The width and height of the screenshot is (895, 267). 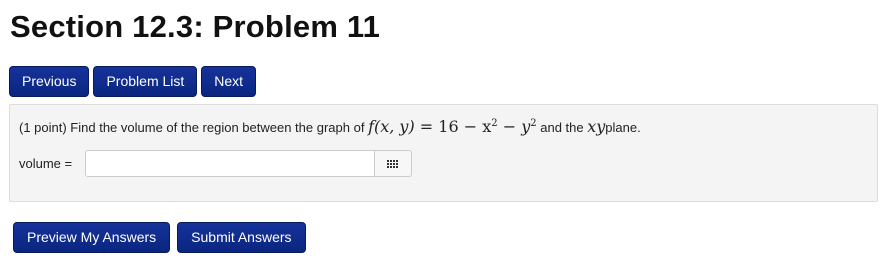 I want to click on grid-keypad-icon, so click(x=392, y=164).